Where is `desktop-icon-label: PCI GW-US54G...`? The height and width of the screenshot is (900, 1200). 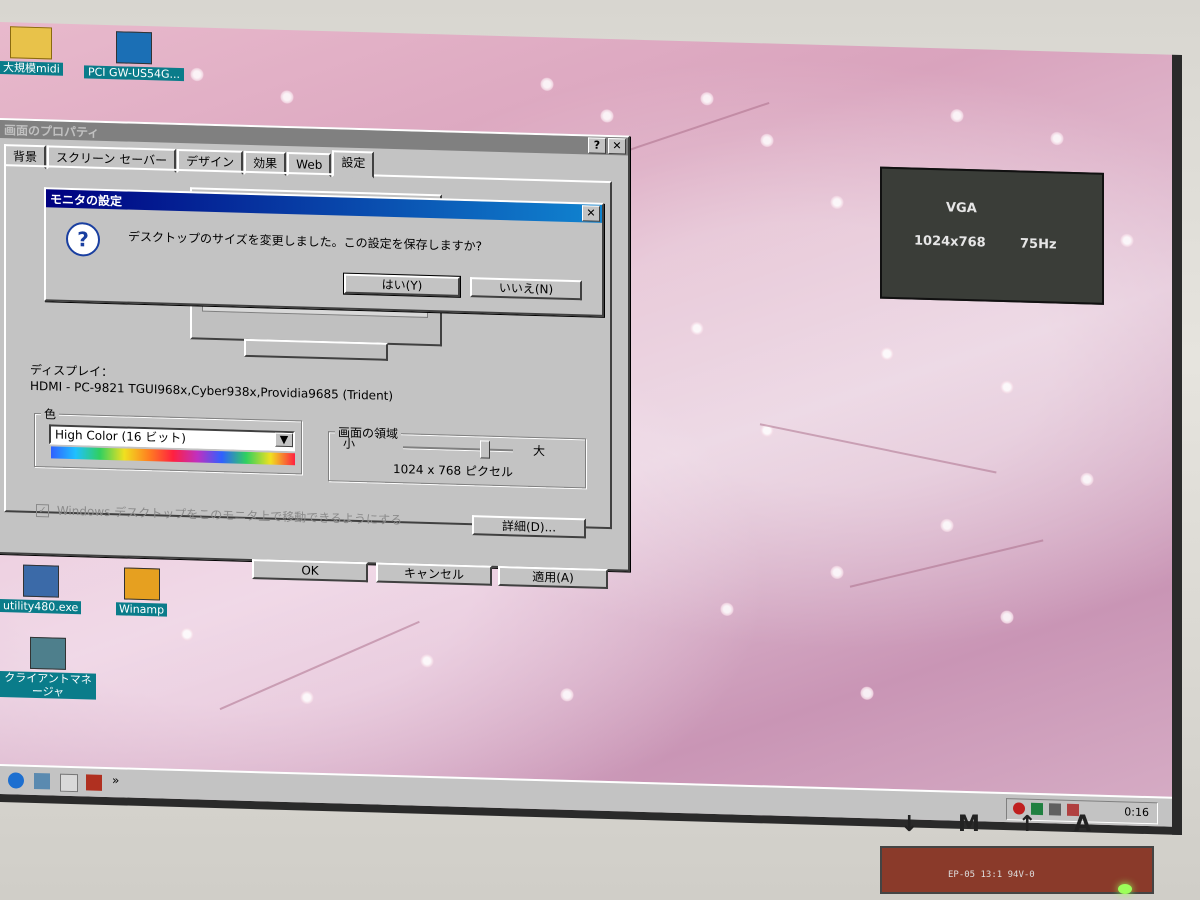 desktop-icon-label: PCI GW-US54G... is located at coordinates (134, 73).